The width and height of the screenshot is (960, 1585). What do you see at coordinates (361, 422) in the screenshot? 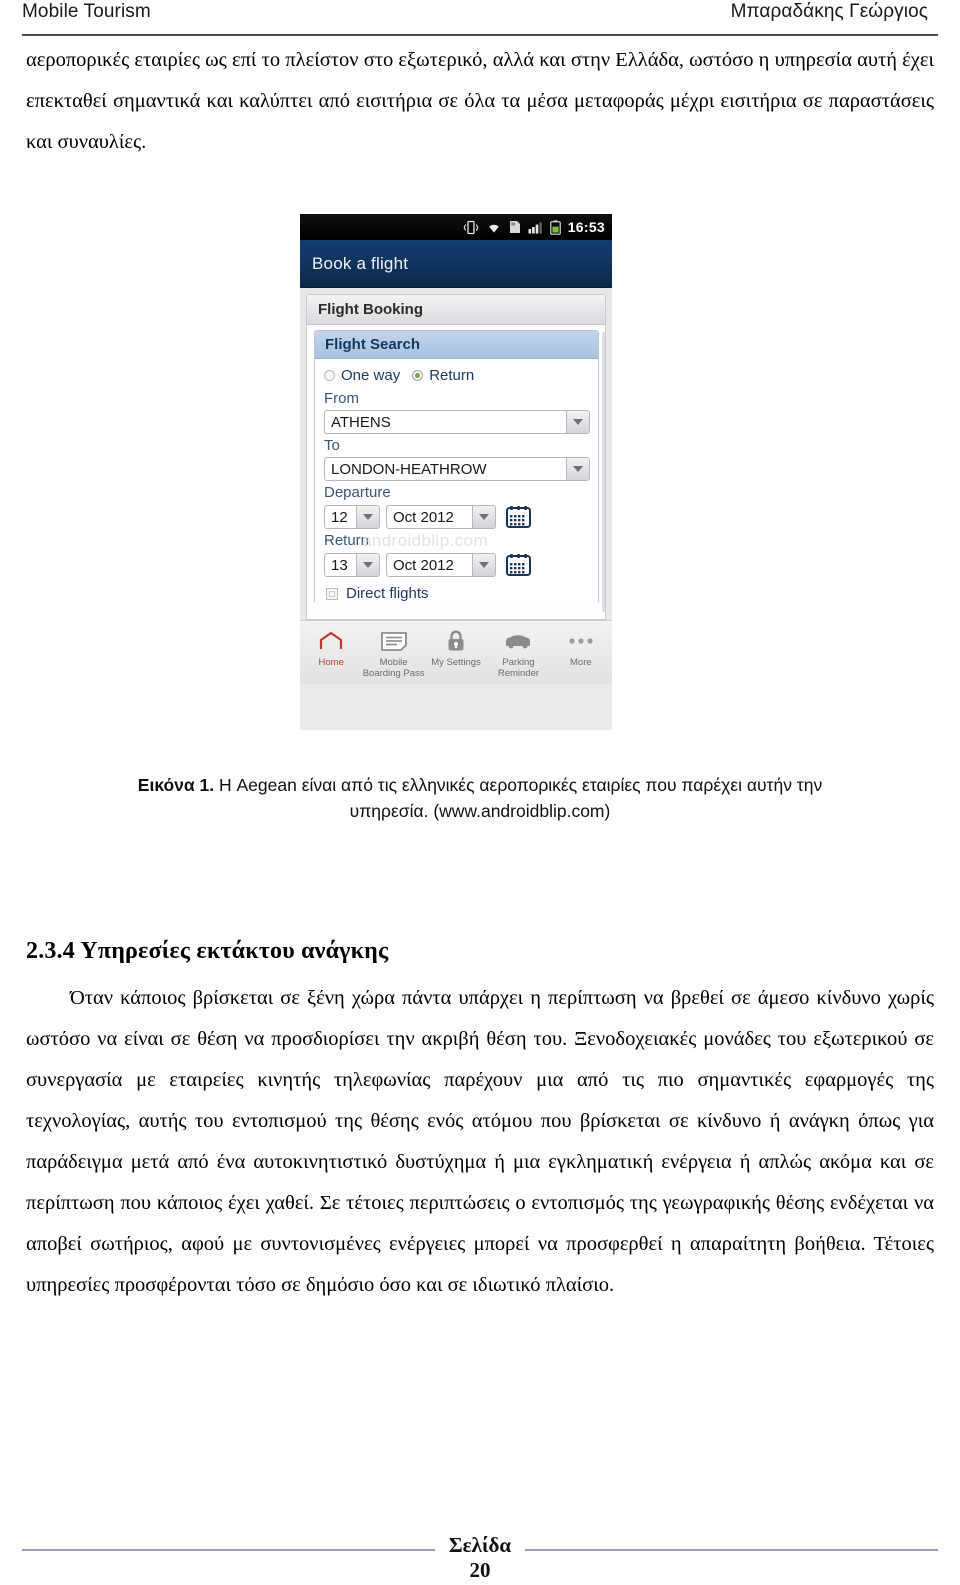
I see `from-value: ATHENS` at bounding box center [361, 422].